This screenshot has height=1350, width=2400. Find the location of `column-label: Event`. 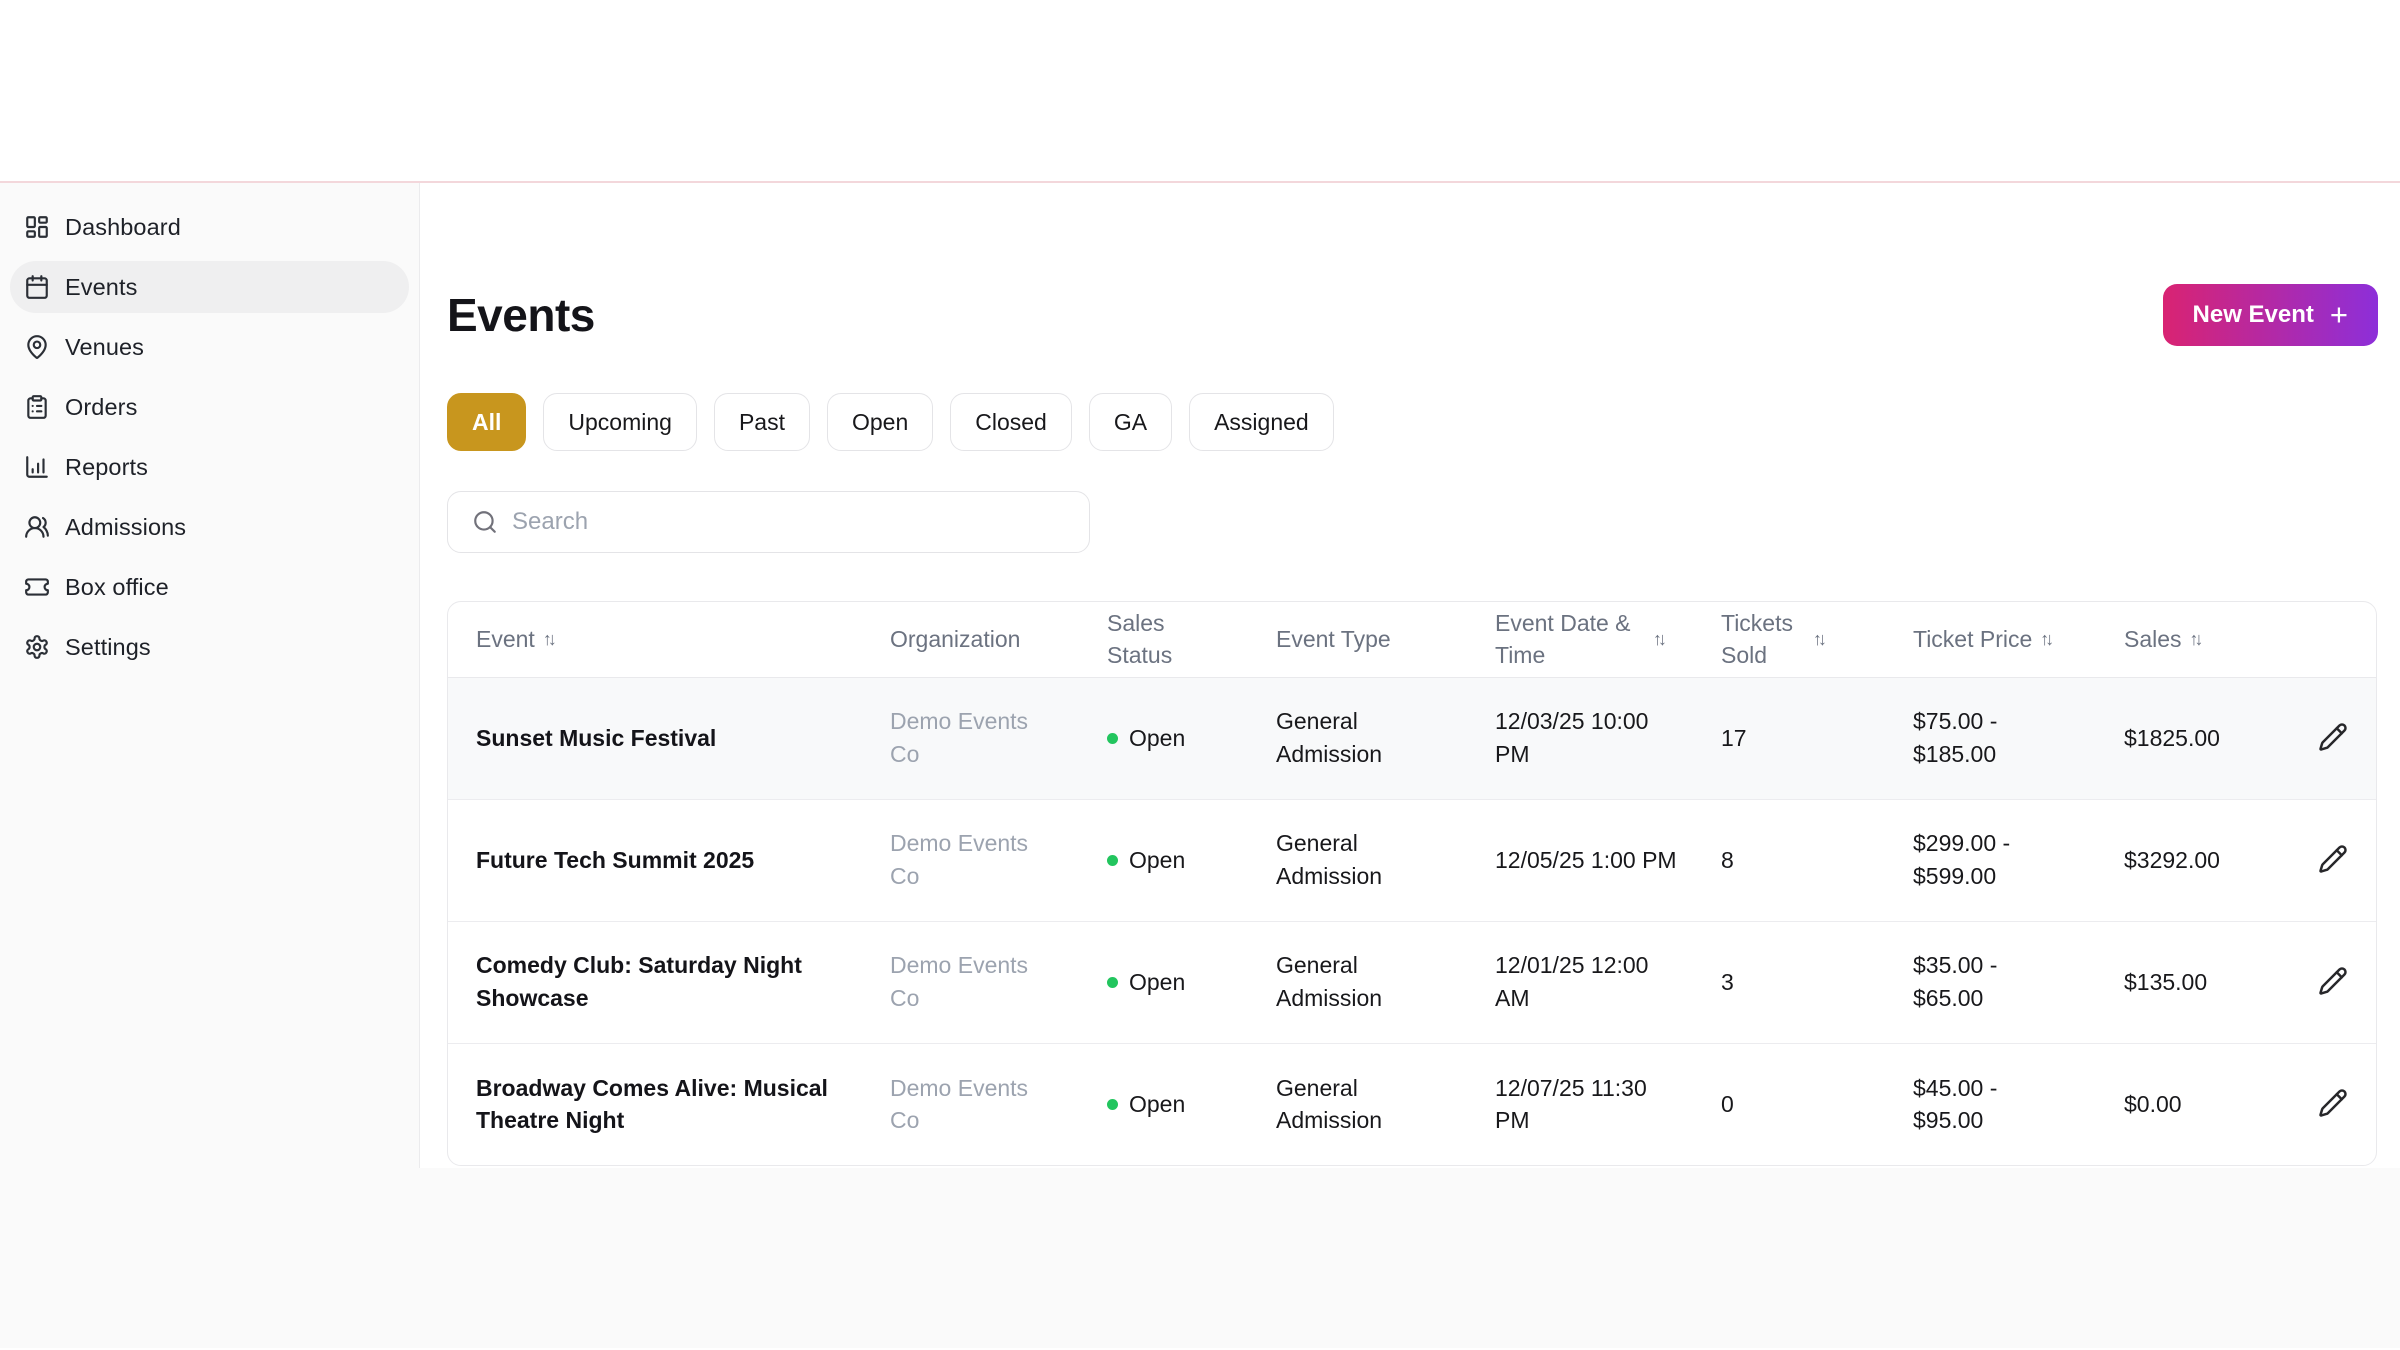

column-label: Event is located at coordinates (505, 639).